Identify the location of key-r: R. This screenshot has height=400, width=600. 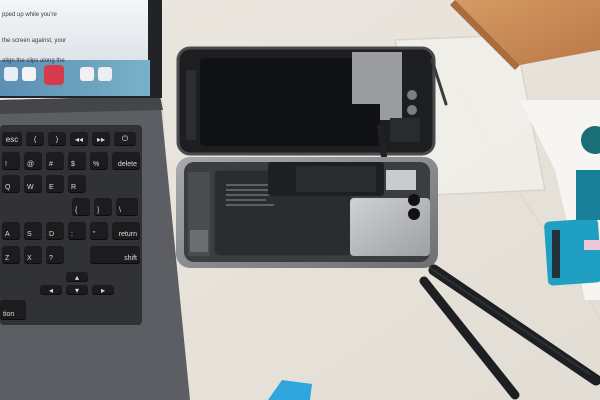
(77, 184).